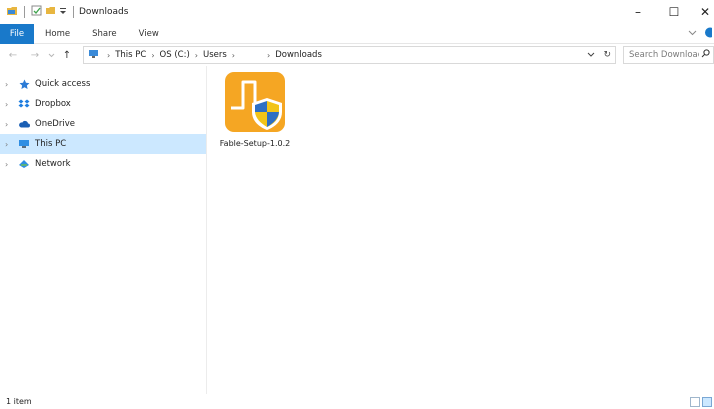  Describe the element at coordinates (703, 12) in the screenshot. I see `close-button: ✕` at that location.